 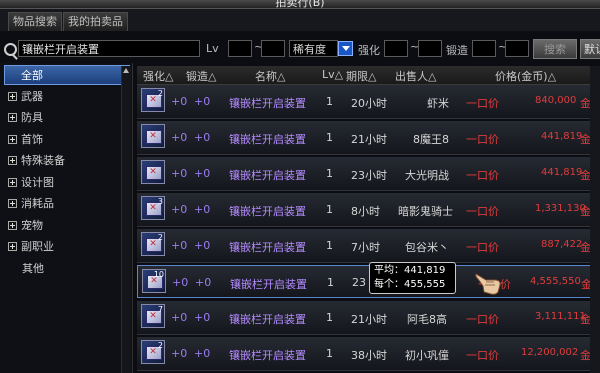 I want to click on price-value: 12,200,002, so click(x=550, y=352).